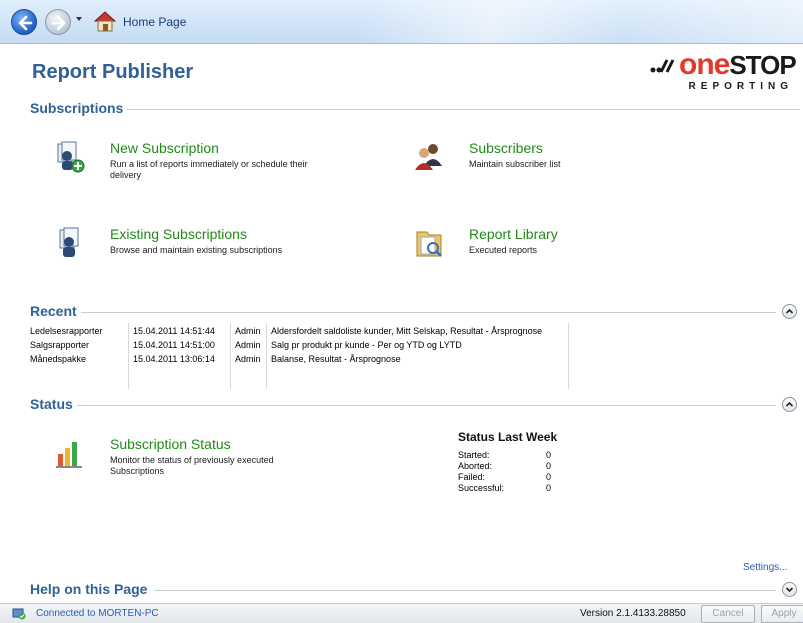  Describe the element at coordinates (429, 244) in the screenshot. I see `report-library-icon` at that location.